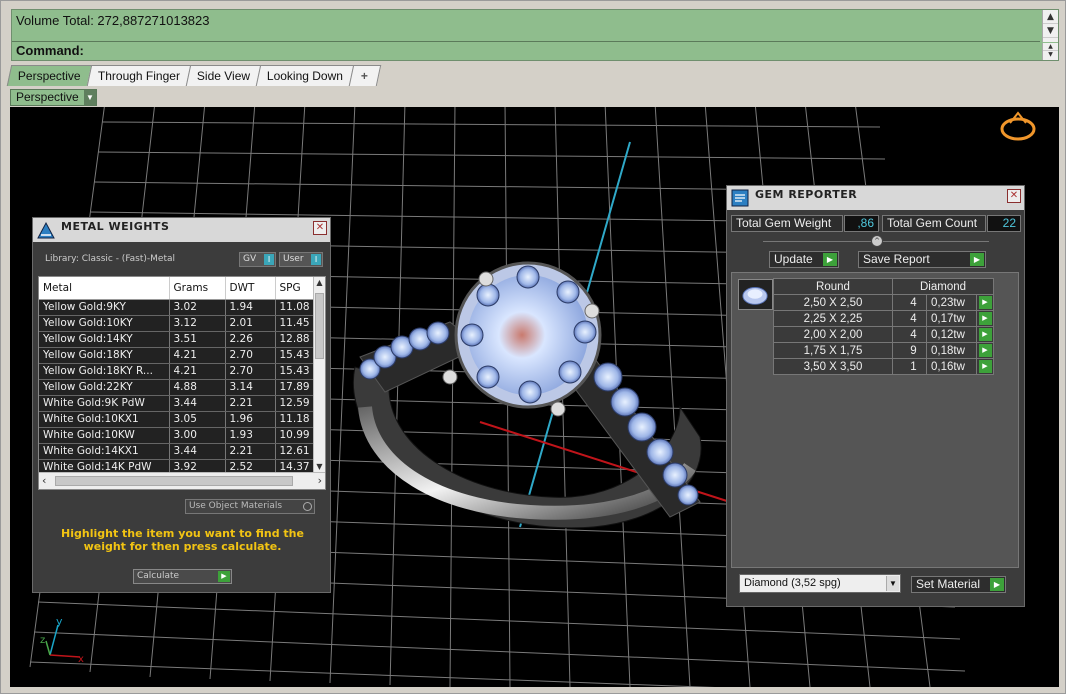 The height and width of the screenshot is (694, 1066). I want to click on metal-name-cell: White Gold:10KX1, so click(104, 419).